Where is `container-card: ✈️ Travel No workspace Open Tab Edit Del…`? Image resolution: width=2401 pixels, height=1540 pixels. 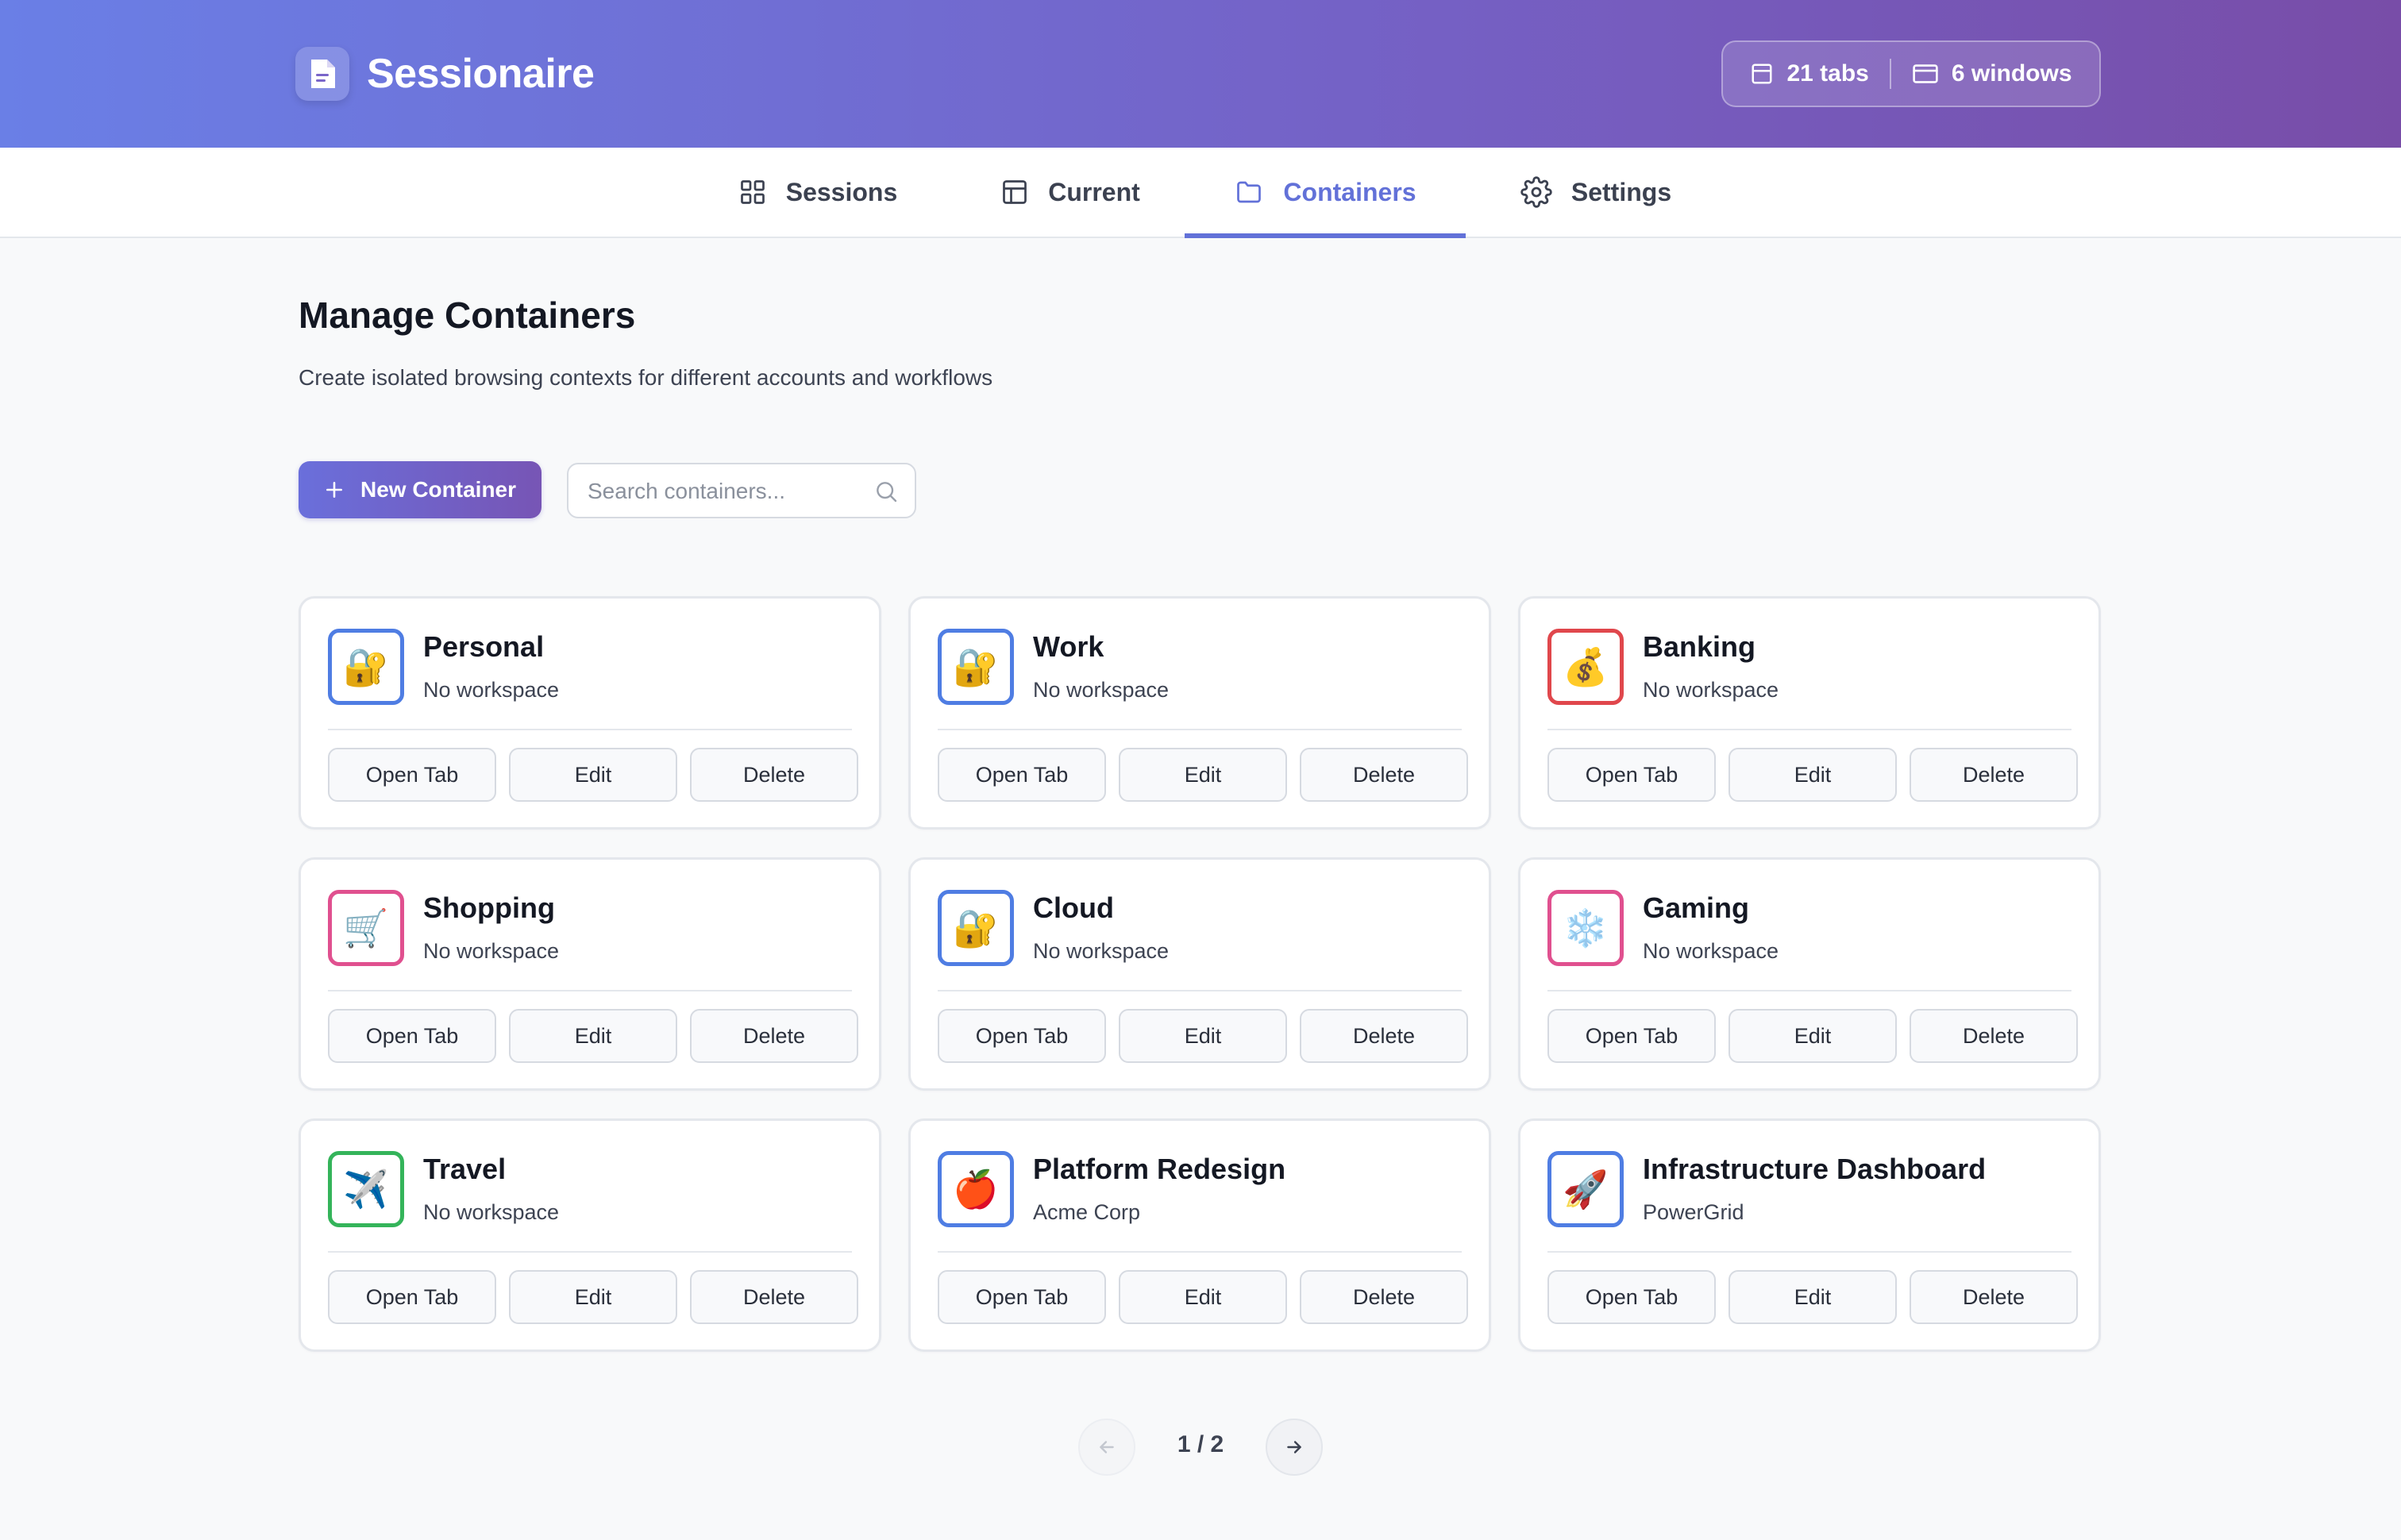
container-card: ✈️ Travel No workspace Open Tab Edit Del… is located at coordinates (590, 1235).